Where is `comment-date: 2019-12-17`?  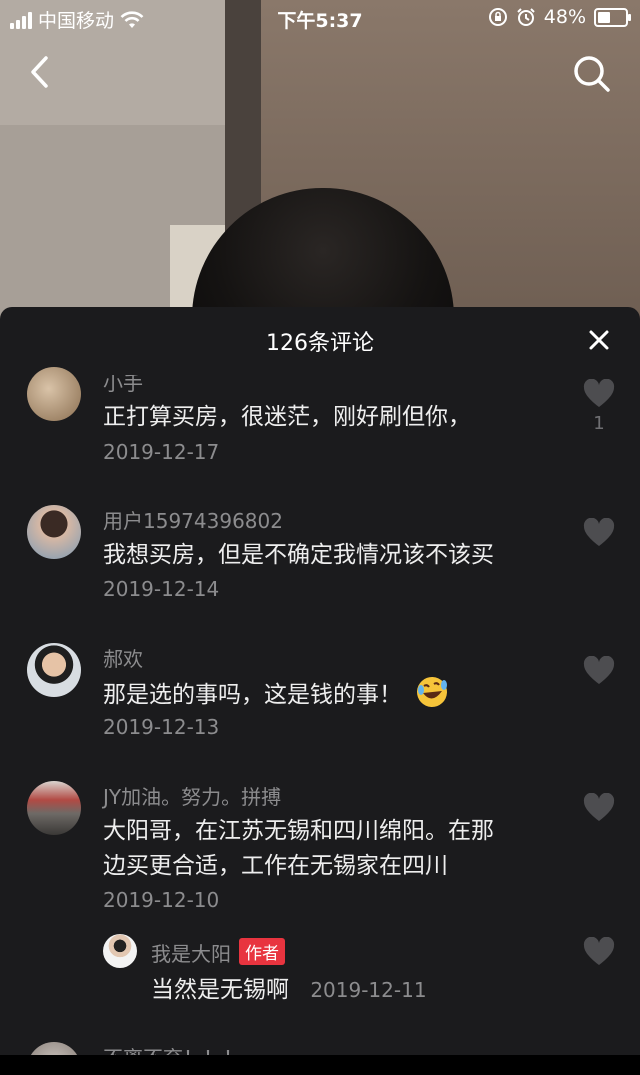 comment-date: 2019-12-17 is located at coordinates (161, 452).